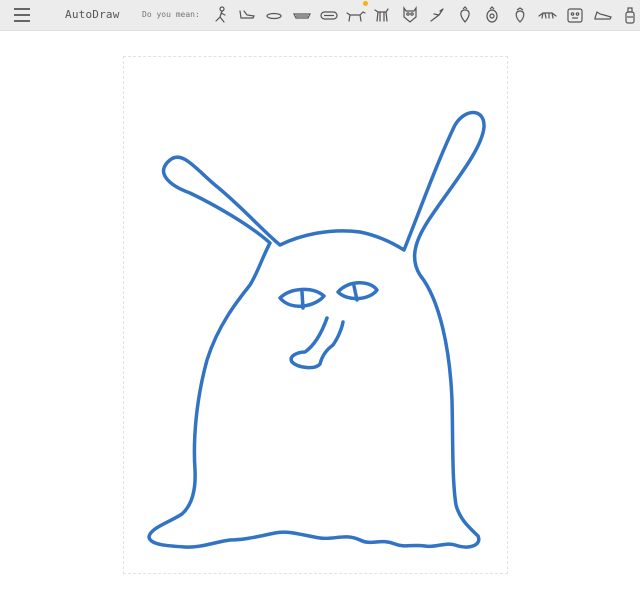  Describe the element at coordinates (356, 14) in the screenshot. I see `suggestion-dog-icon` at that location.